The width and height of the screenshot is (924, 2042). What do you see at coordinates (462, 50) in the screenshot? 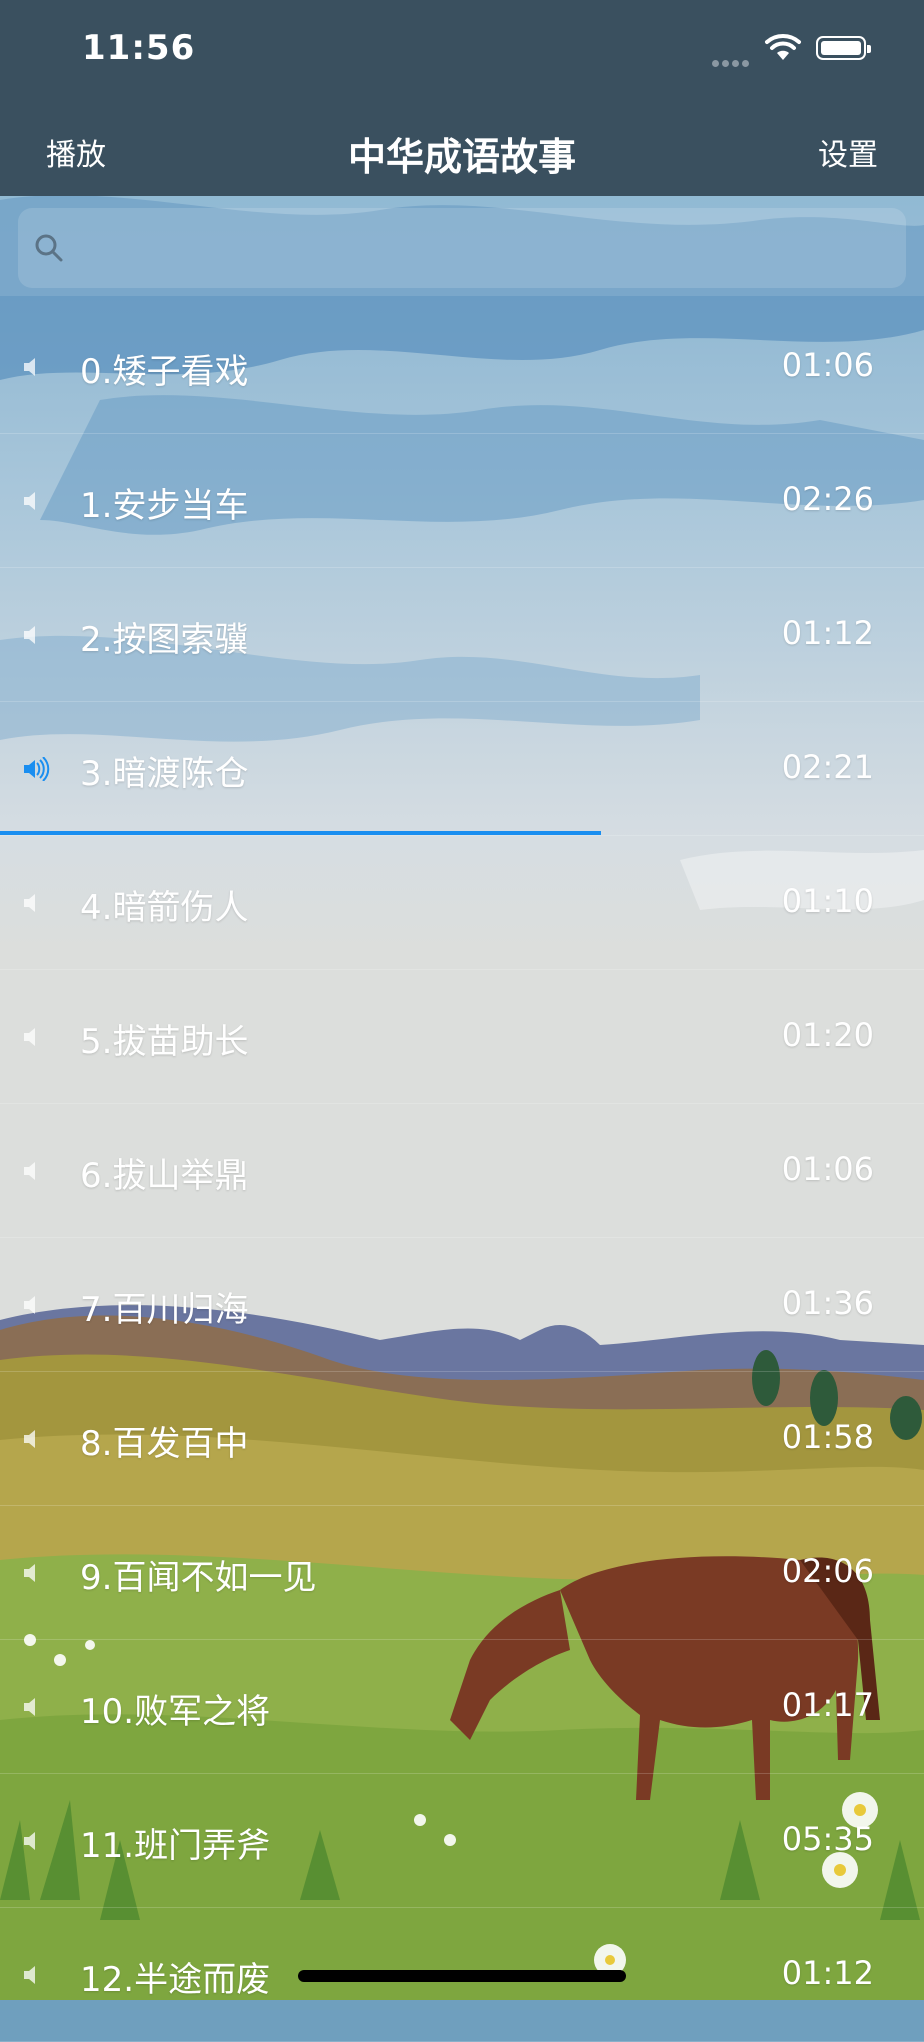
I see `status-bar: 11:56` at bounding box center [462, 50].